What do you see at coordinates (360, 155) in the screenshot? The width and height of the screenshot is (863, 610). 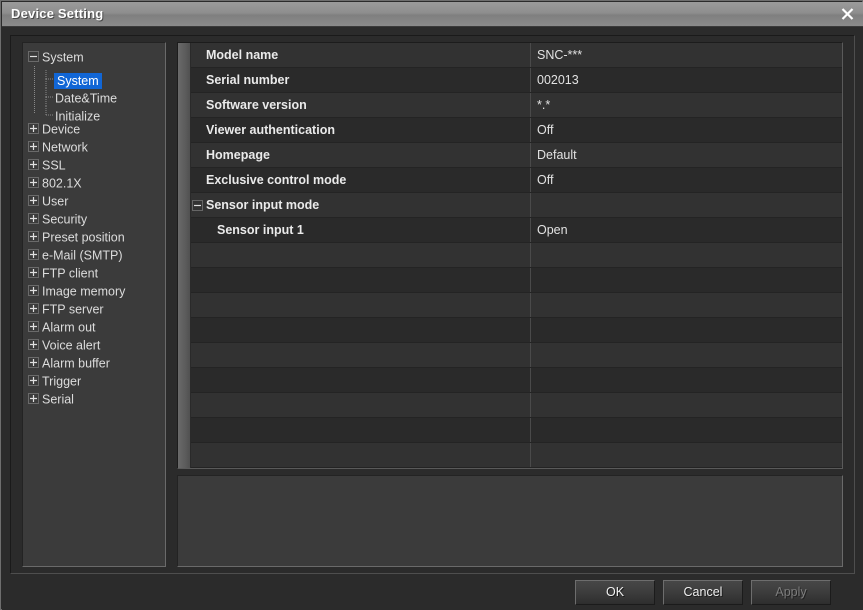 I see `property-name-cell: Homepage` at bounding box center [360, 155].